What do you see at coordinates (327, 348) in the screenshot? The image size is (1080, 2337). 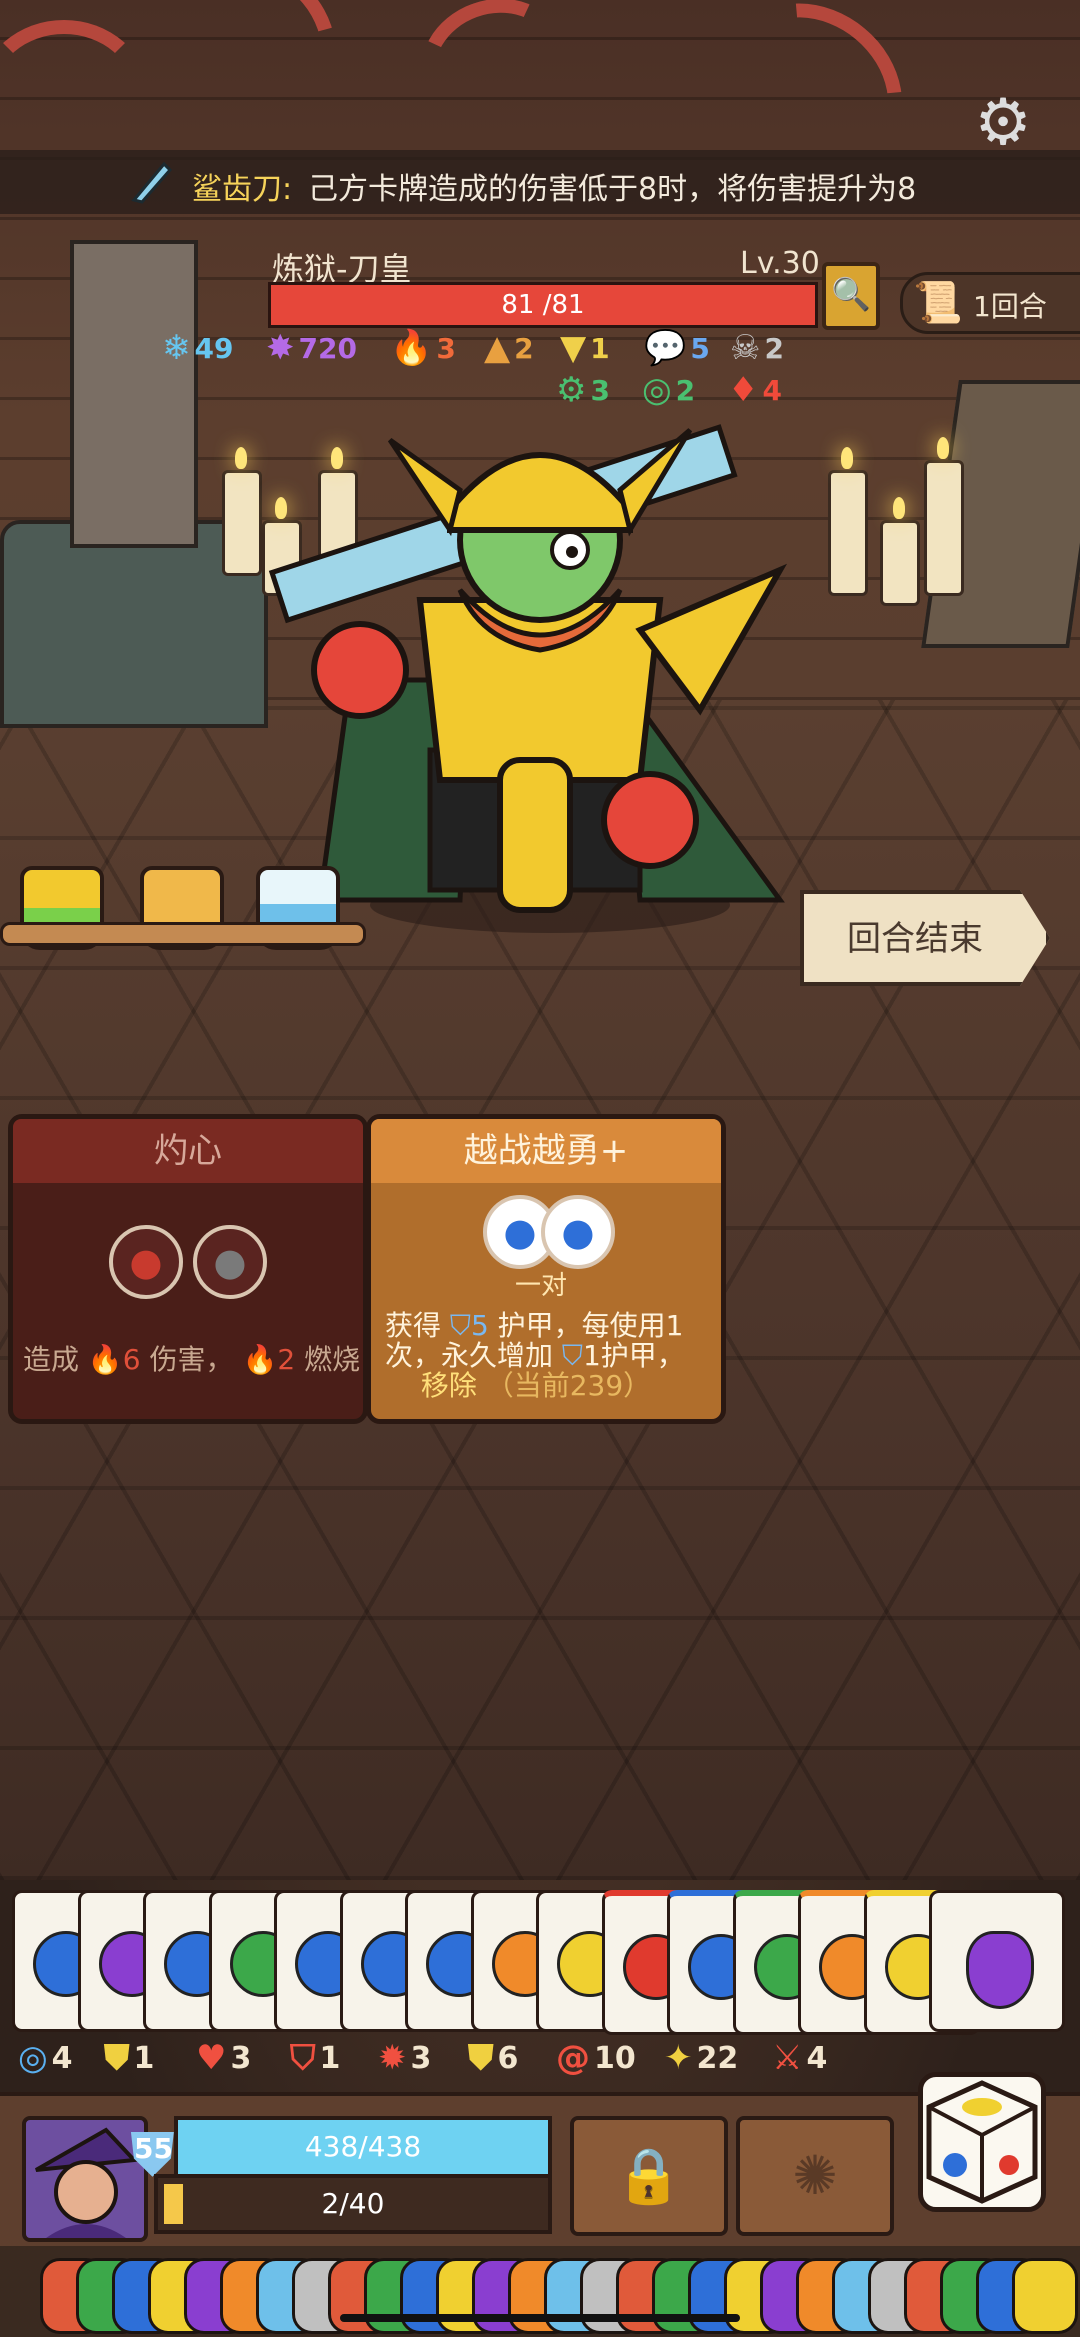 I see `stat-value: 720` at bounding box center [327, 348].